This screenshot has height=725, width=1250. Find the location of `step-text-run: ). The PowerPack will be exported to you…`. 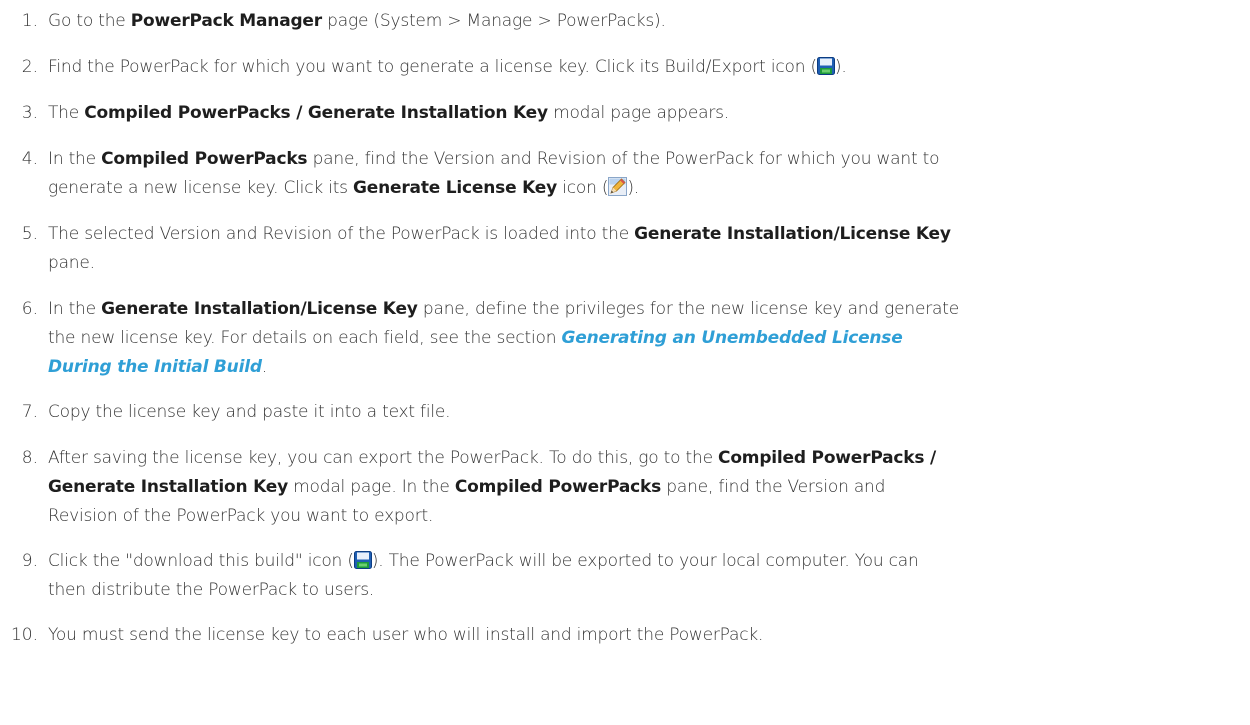

step-text-run: ). The PowerPack will be exported to you… is located at coordinates (645, 561).